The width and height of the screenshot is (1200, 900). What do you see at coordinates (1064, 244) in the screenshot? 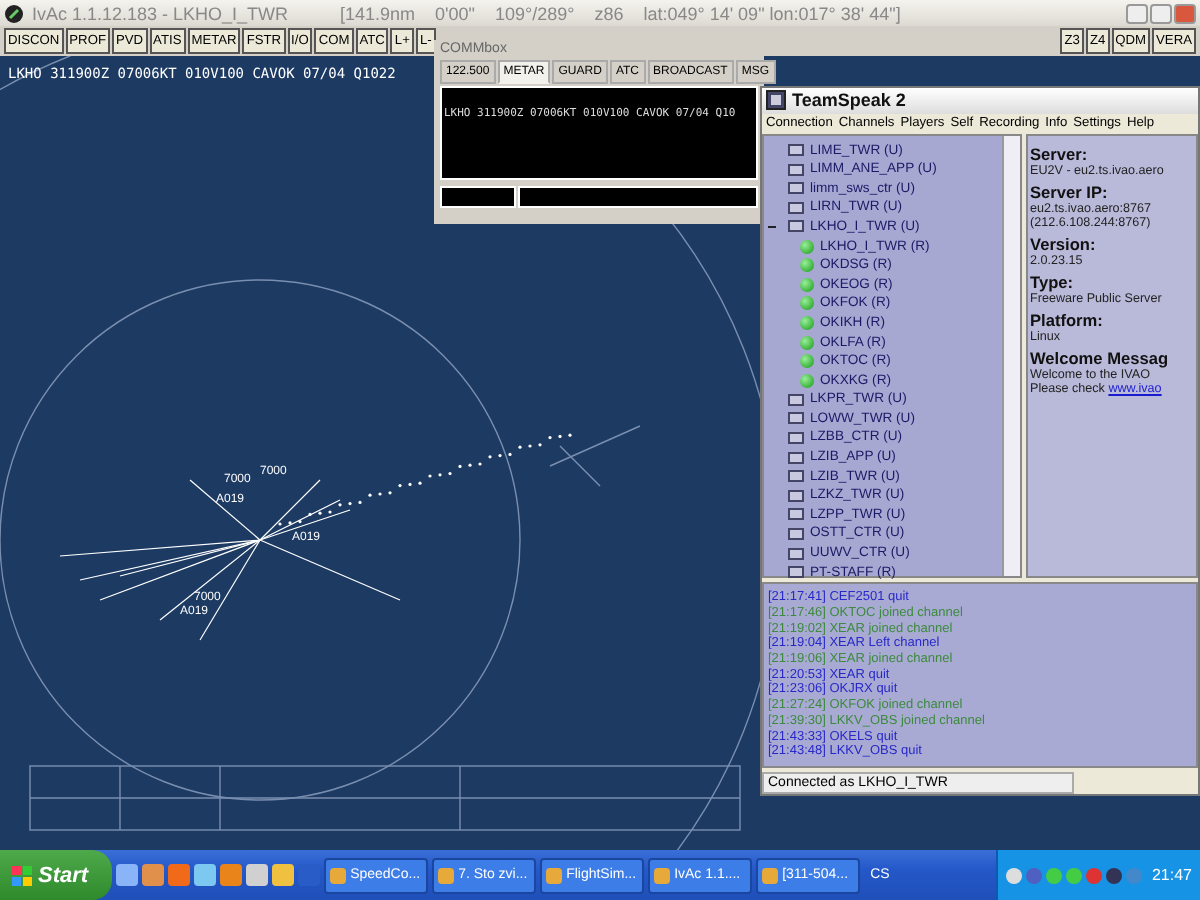
I see `info-heading: Version:` at bounding box center [1064, 244].